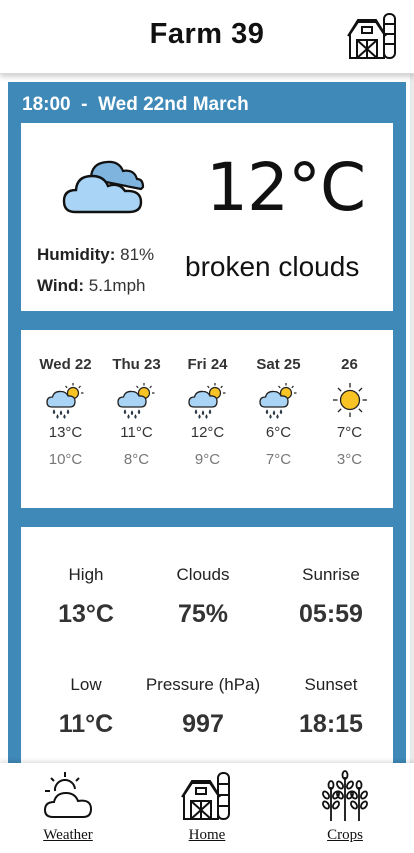 The image size is (414, 853). What do you see at coordinates (173, 104) in the screenshot?
I see `current-date: Wed 22nd March` at bounding box center [173, 104].